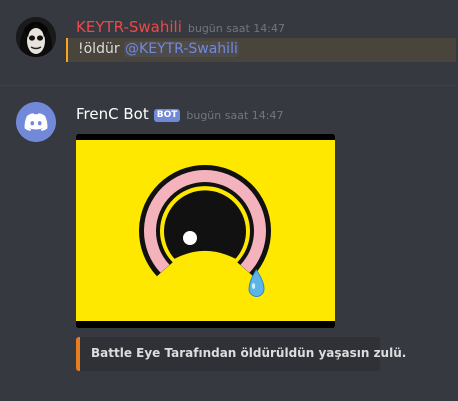 The height and width of the screenshot is (401, 458). I want to click on message-header: FrenC Bot BOT bugün saat 14:47, so click(179, 114).